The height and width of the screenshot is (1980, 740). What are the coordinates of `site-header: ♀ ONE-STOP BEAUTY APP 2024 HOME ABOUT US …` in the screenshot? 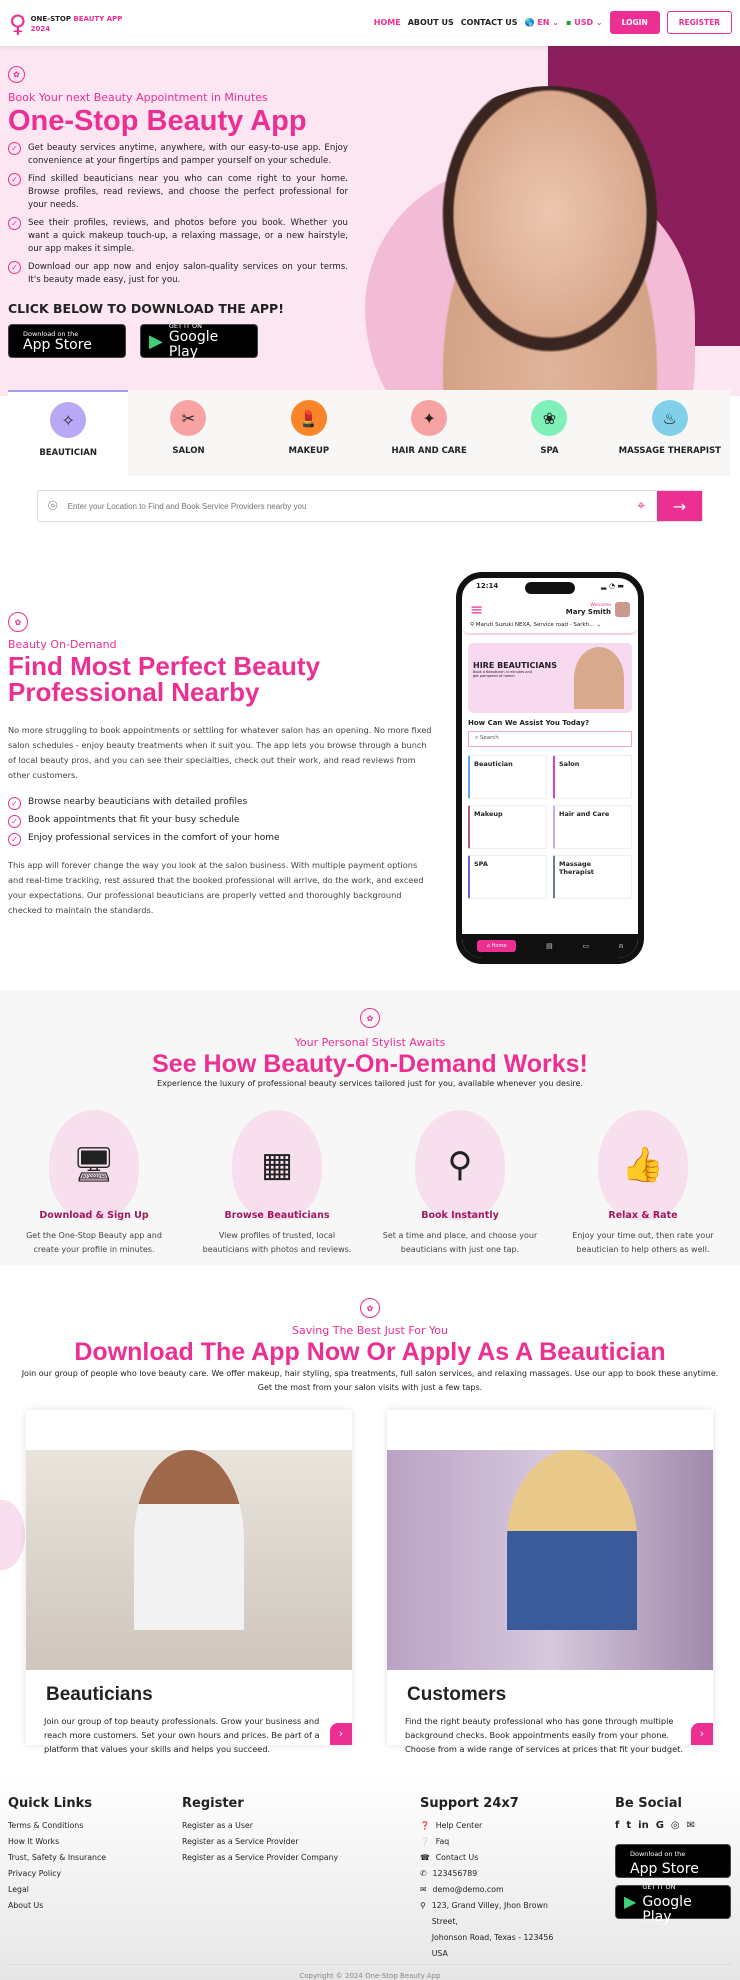 It's located at (370, 23).